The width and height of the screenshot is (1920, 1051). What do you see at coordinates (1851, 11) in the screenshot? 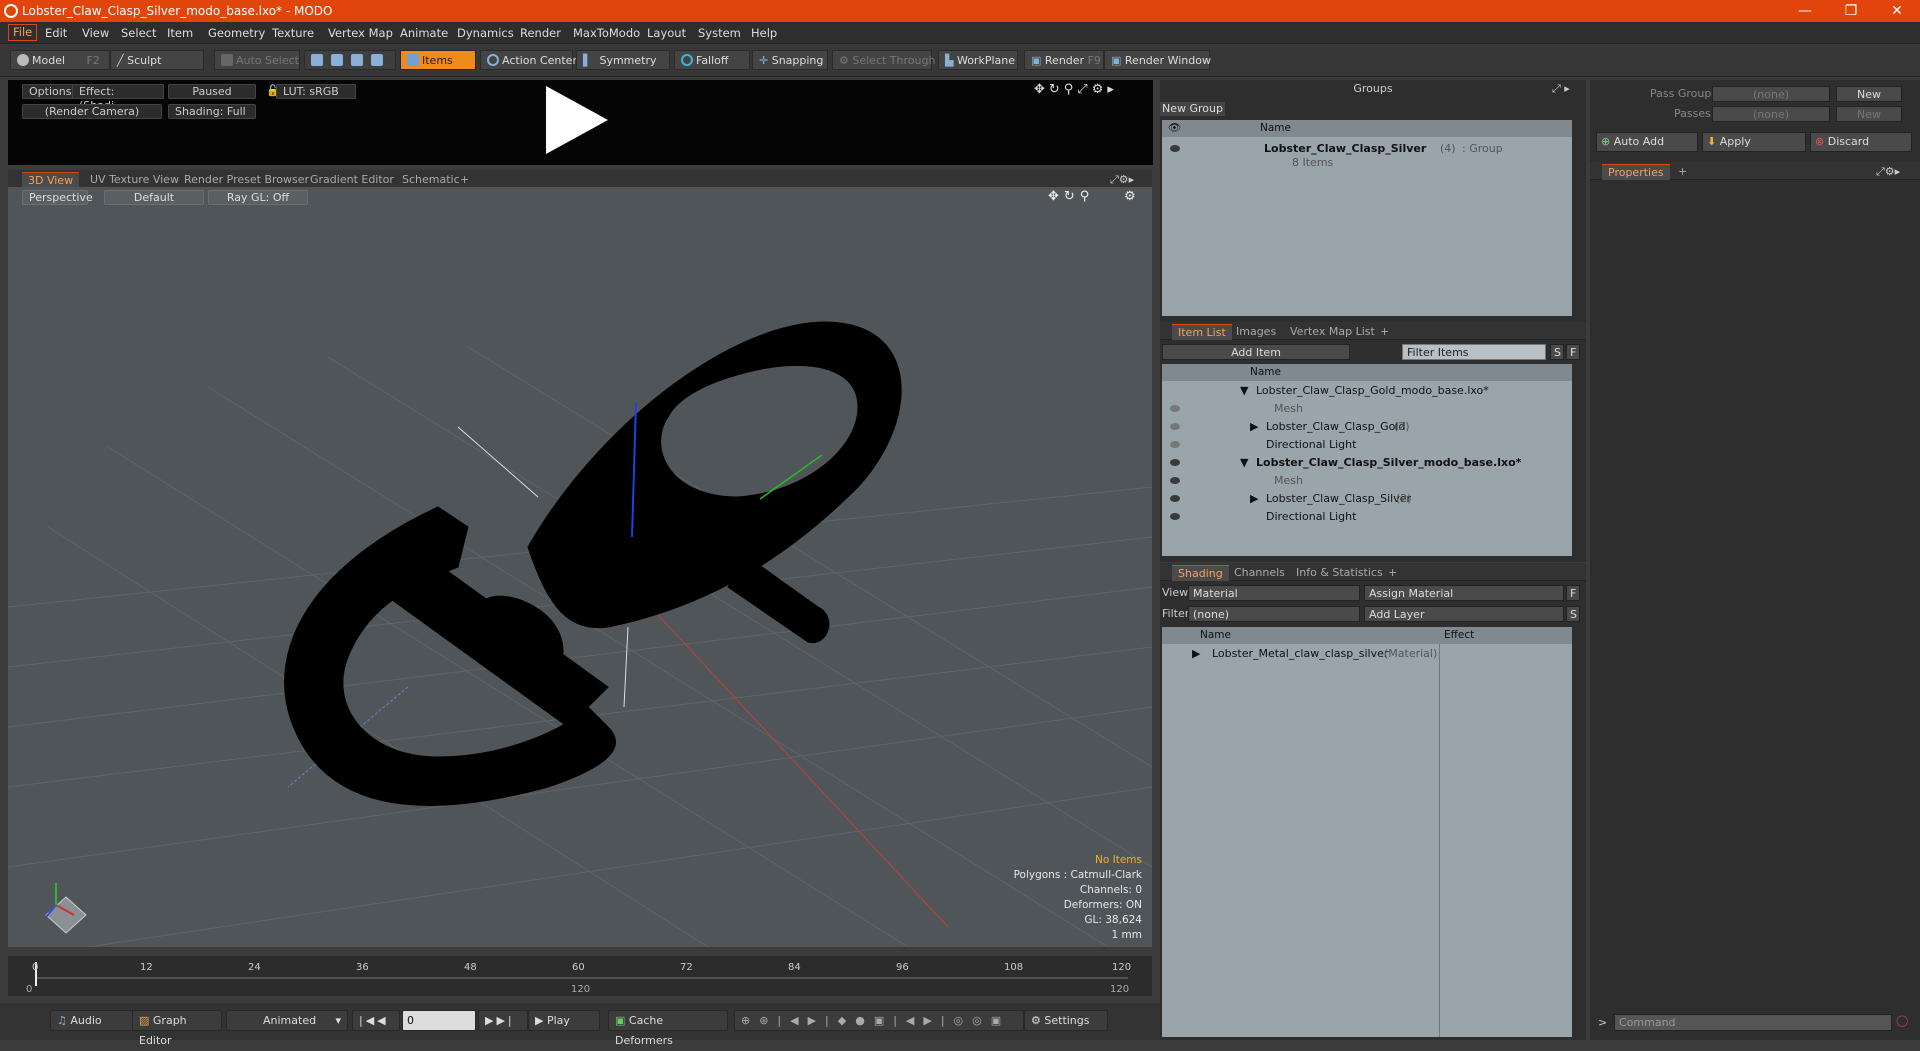
I see `maximize-button: ❐` at bounding box center [1851, 11].